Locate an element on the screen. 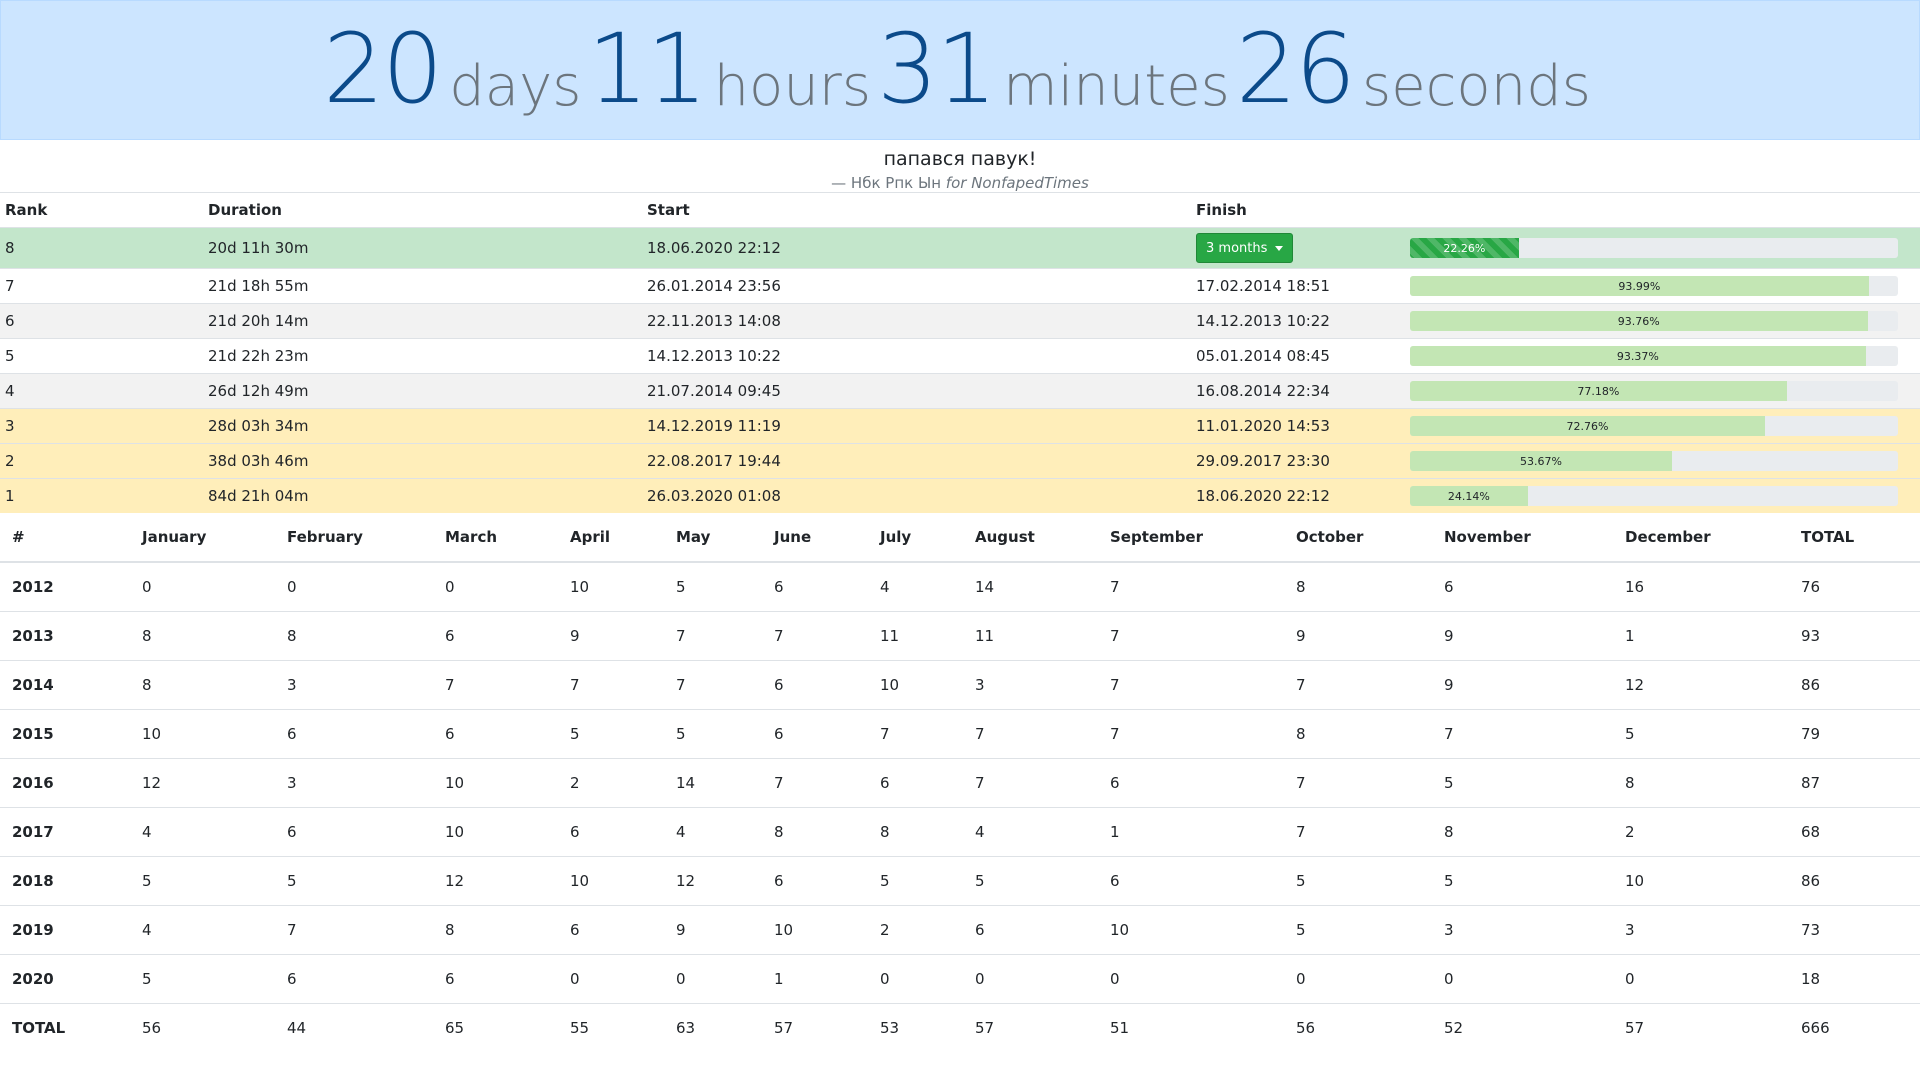 Image resolution: width=1920 pixels, height=1080 pixels. count-cell: 68 is located at coordinates (1854, 832).